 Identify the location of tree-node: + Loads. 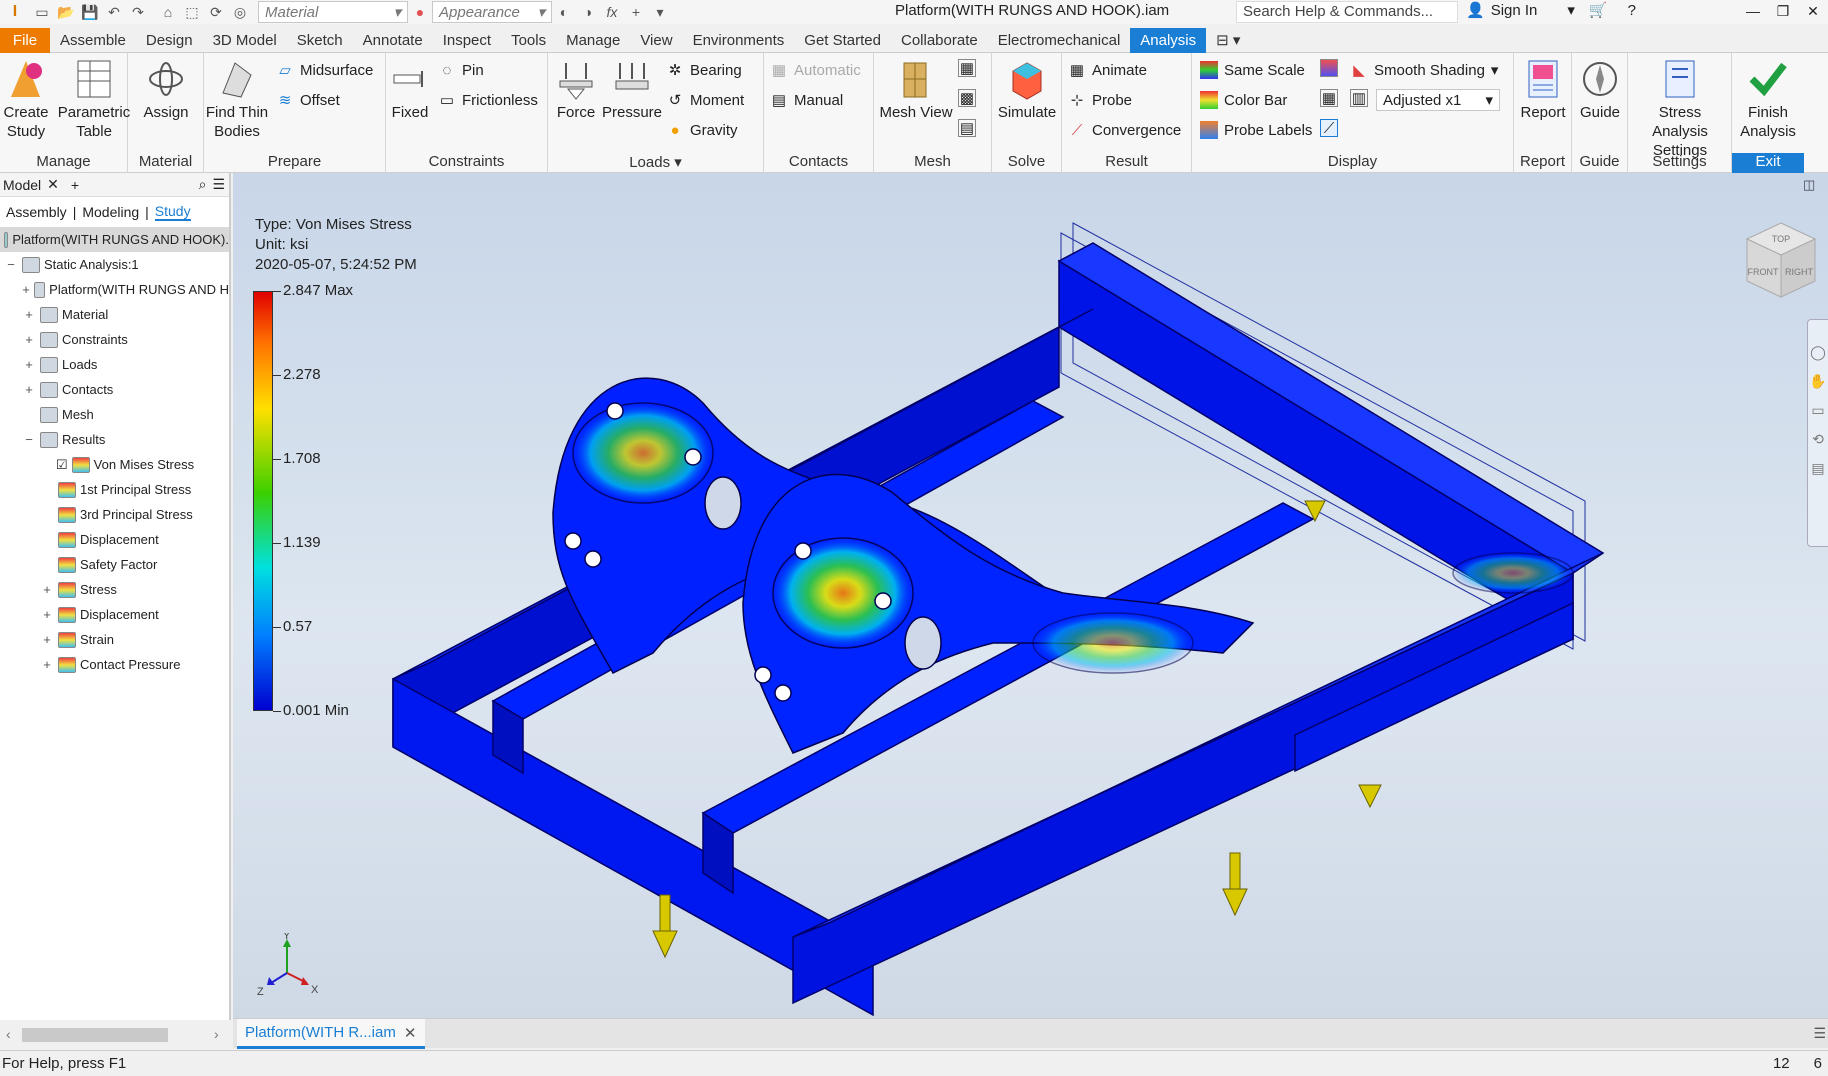
(114, 364).